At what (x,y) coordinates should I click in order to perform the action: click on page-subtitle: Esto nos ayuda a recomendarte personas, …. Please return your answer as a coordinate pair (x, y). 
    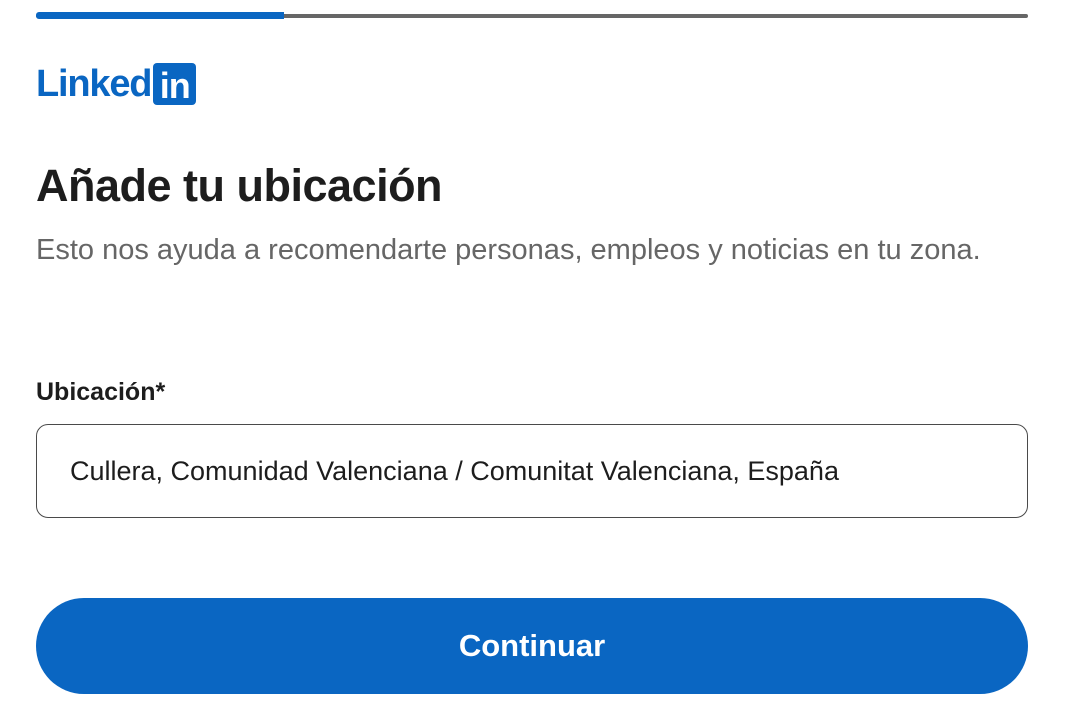
    Looking at the image, I should click on (508, 250).